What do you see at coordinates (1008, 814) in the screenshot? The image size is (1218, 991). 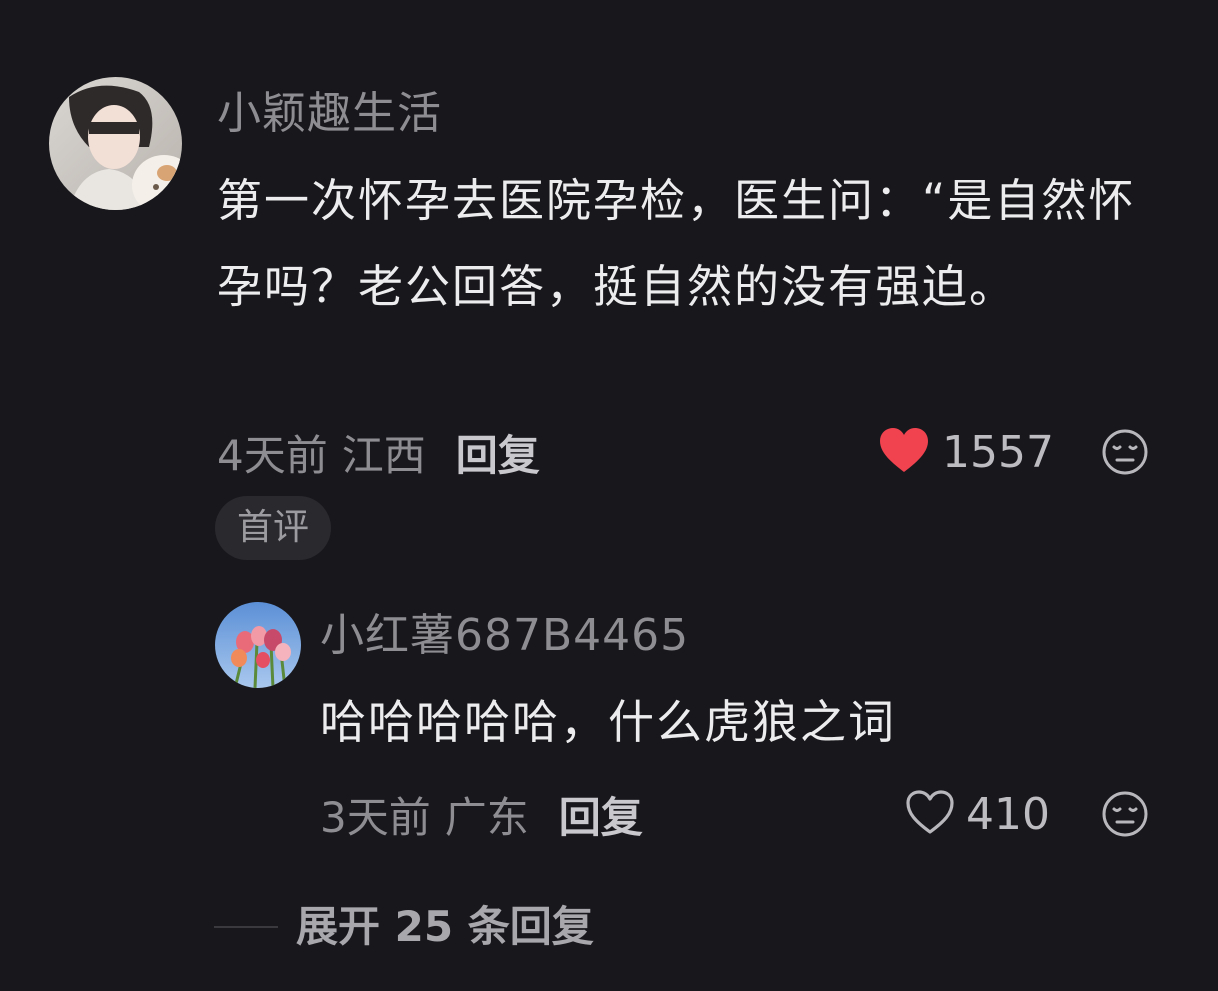 I see `reply-like-count: 410` at bounding box center [1008, 814].